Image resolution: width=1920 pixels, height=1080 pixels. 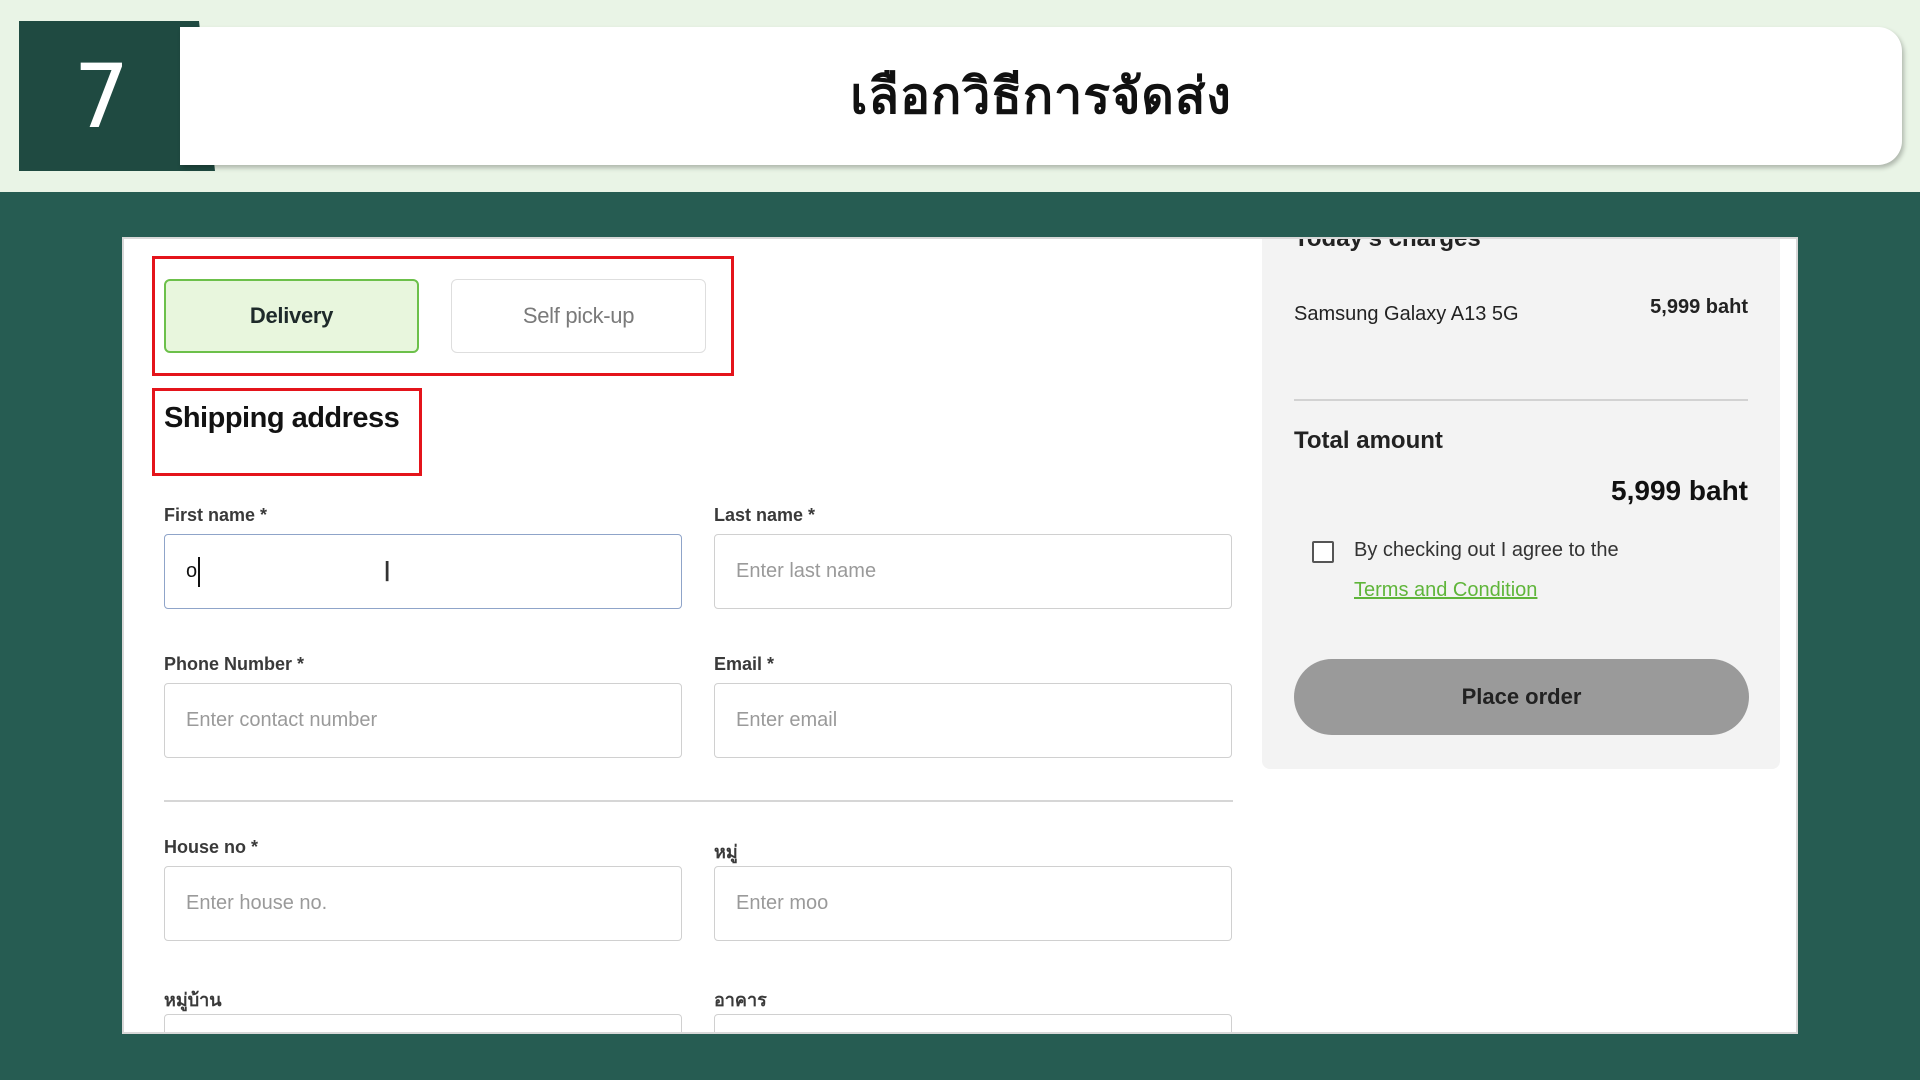 I want to click on last-name-label: Last name *, so click(x=765, y=515).